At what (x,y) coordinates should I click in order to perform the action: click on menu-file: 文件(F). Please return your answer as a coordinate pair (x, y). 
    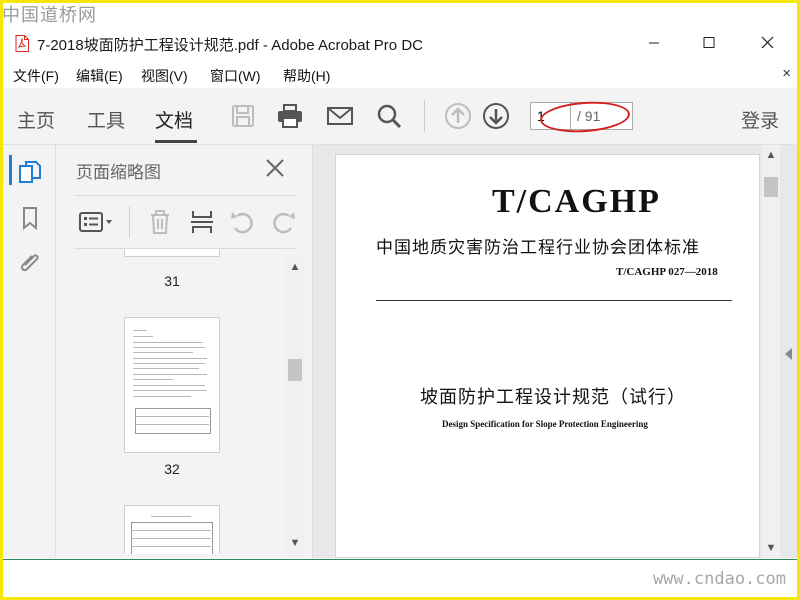
    Looking at the image, I should click on (36, 76).